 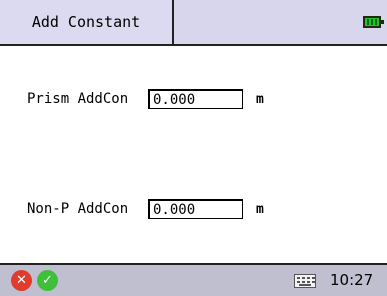 I want to click on clock-time: 10:27, so click(x=352, y=280).